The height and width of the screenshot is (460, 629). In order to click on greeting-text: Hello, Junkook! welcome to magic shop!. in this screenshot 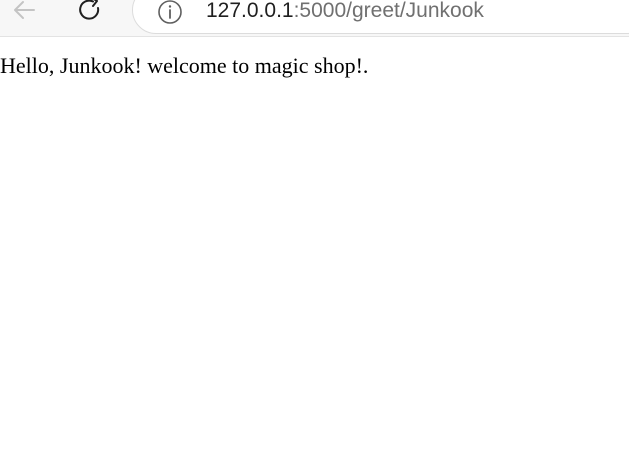, I will do `click(184, 65)`.